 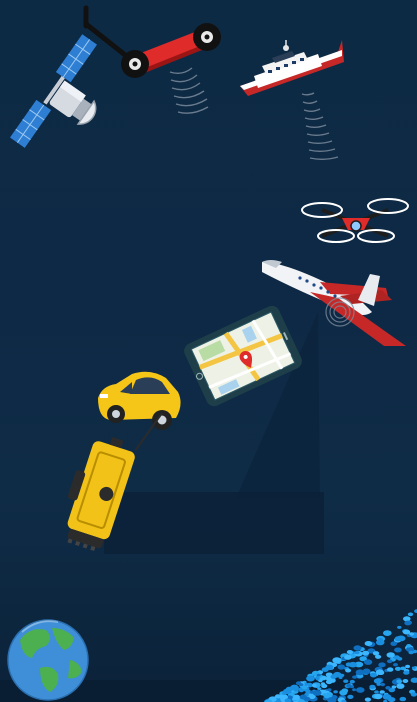 I want to click on drone-icon, so click(x=355, y=220).